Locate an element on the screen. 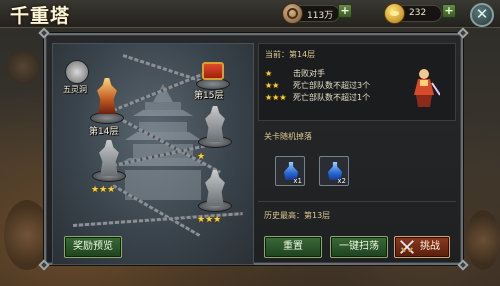 The image size is (500, 286). condition-row: ★ 击败对手 is located at coordinates (295, 73).